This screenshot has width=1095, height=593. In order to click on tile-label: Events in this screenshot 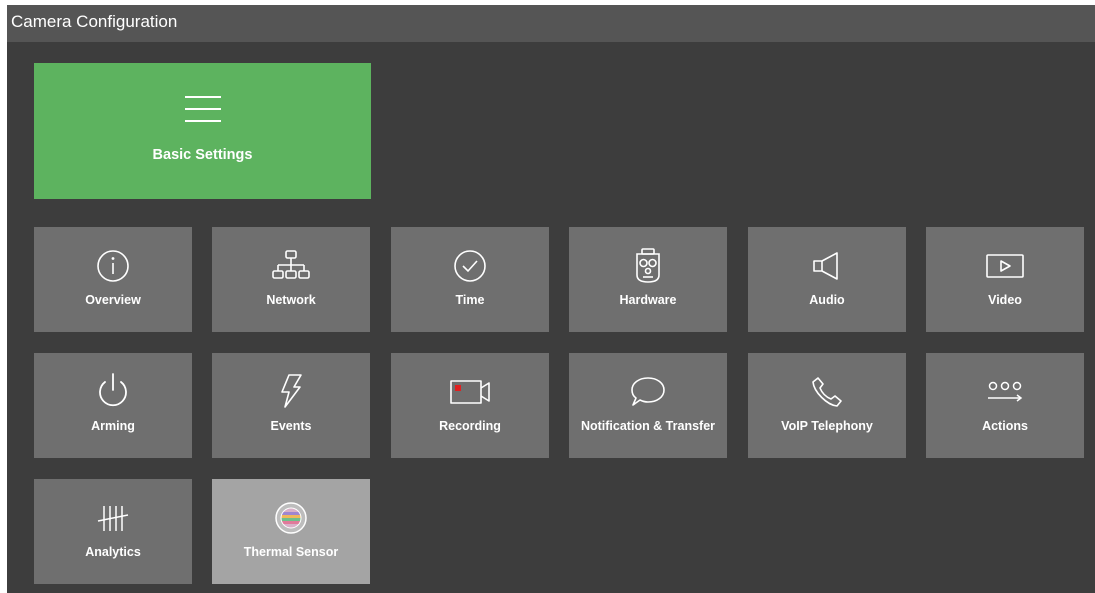, I will do `click(291, 426)`.